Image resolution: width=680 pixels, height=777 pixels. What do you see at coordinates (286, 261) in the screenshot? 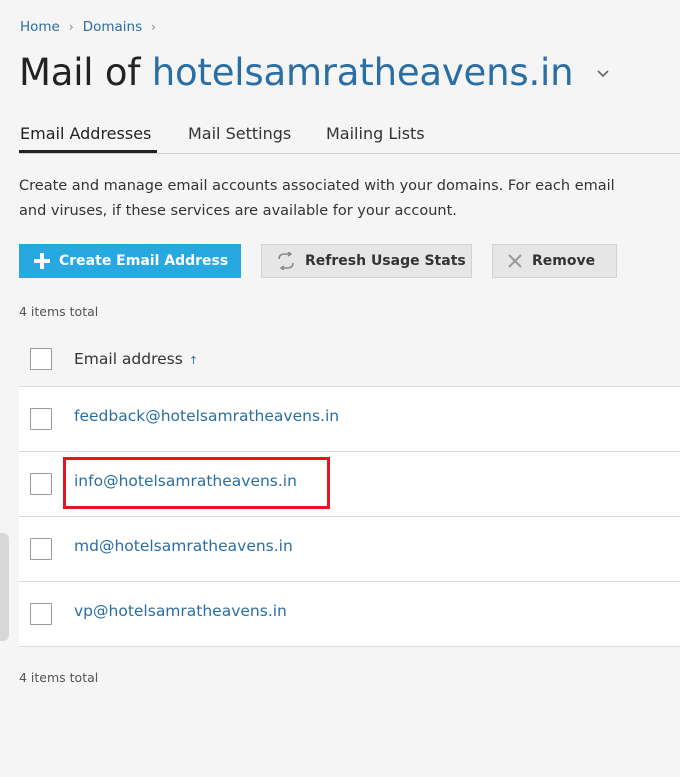
I see `refresh-icon` at bounding box center [286, 261].